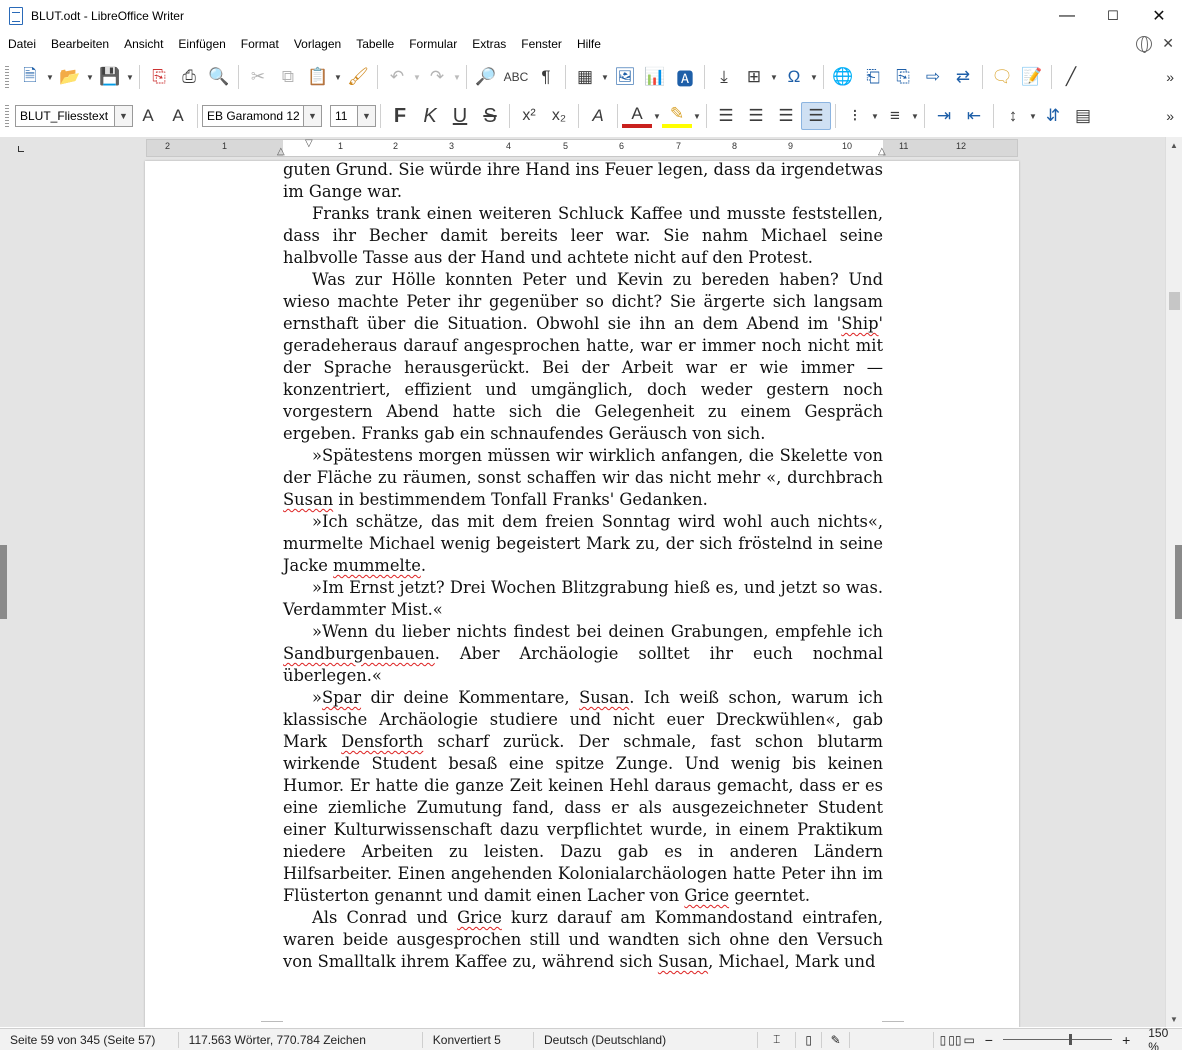 The width and height of the screenshot is (1182, 1050). Describe the element at coordinates (90, 77) in the screenshot. I see `open-dropdown-icon: ▼` at that location.